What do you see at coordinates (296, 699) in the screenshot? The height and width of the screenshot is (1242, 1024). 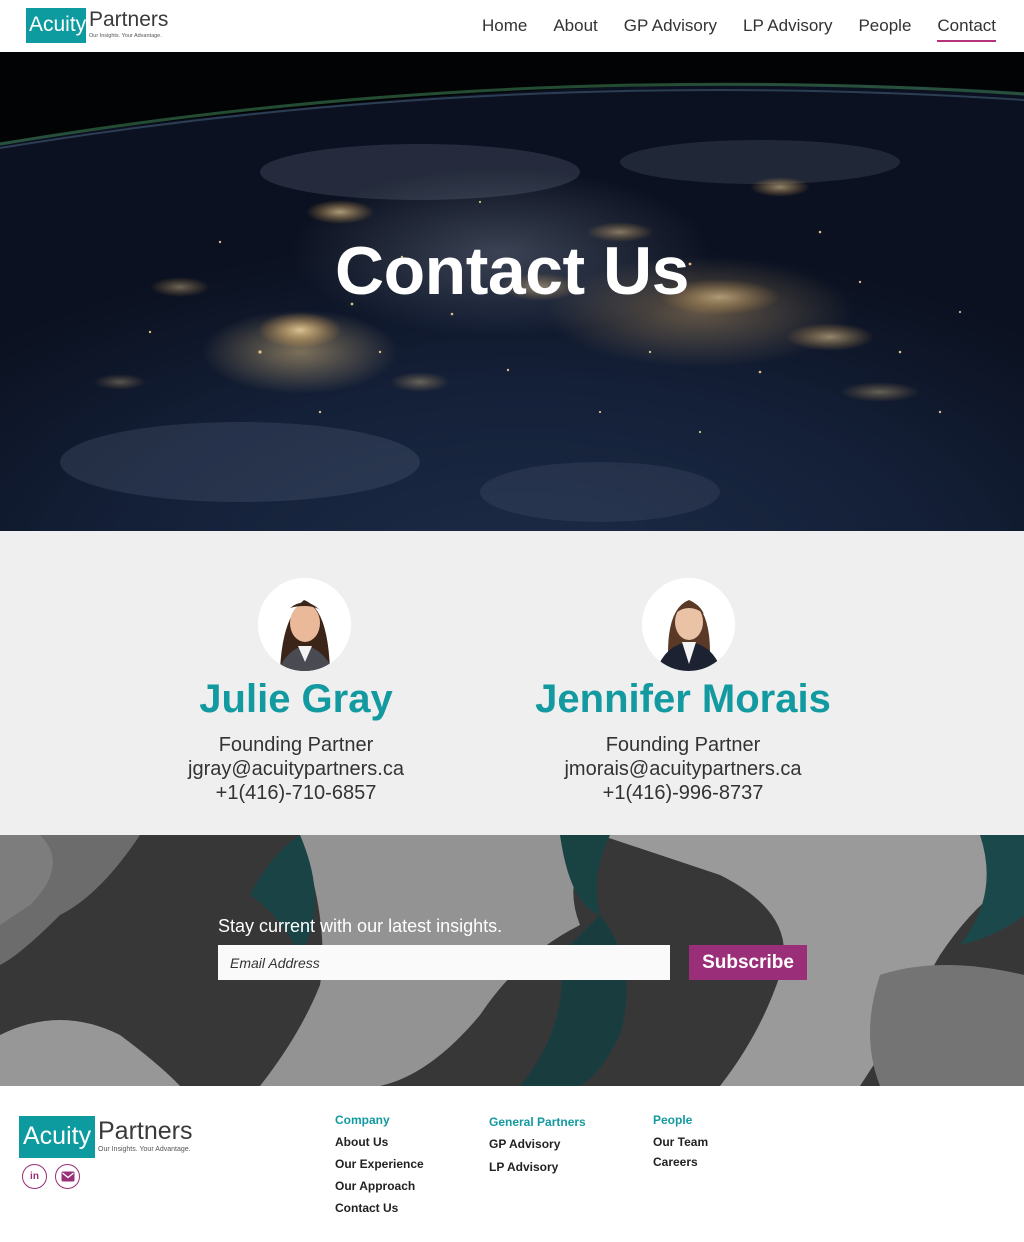 I see `contact-name: Julie Gray` at bounding box center [296, 699].